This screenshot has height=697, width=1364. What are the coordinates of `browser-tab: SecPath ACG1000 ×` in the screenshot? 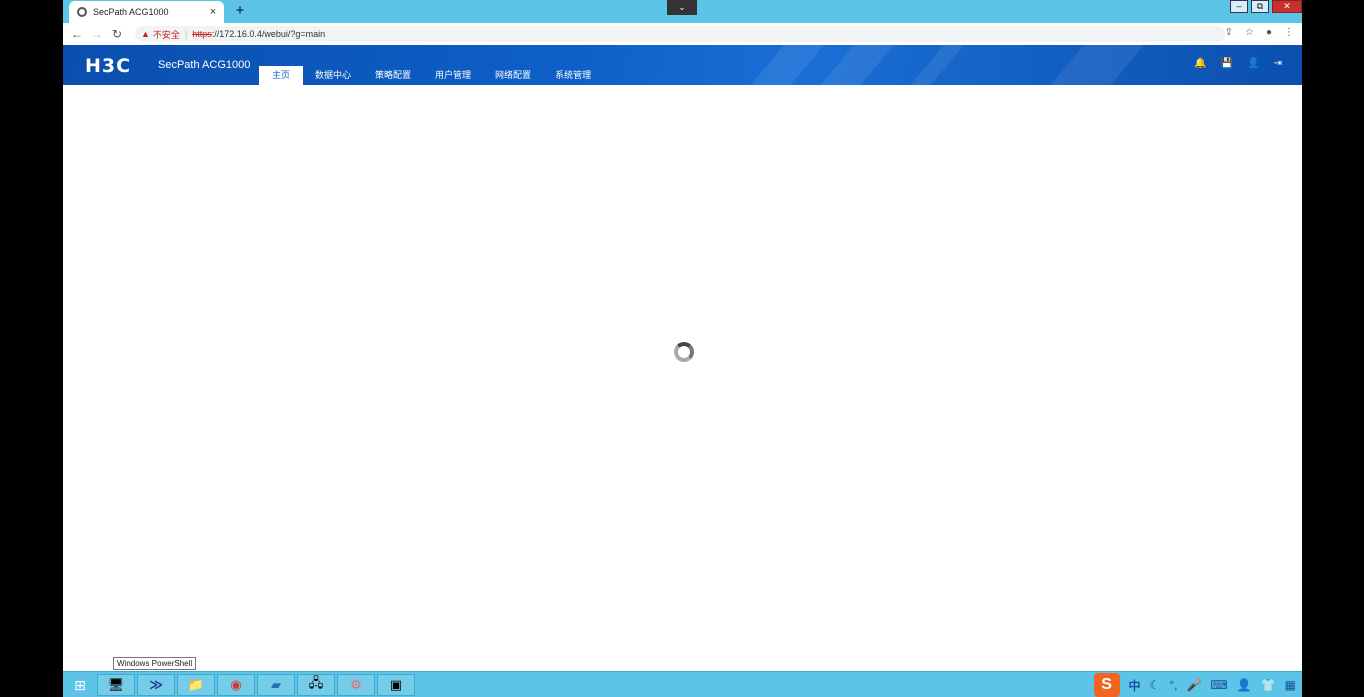 It's located at (146, 12).